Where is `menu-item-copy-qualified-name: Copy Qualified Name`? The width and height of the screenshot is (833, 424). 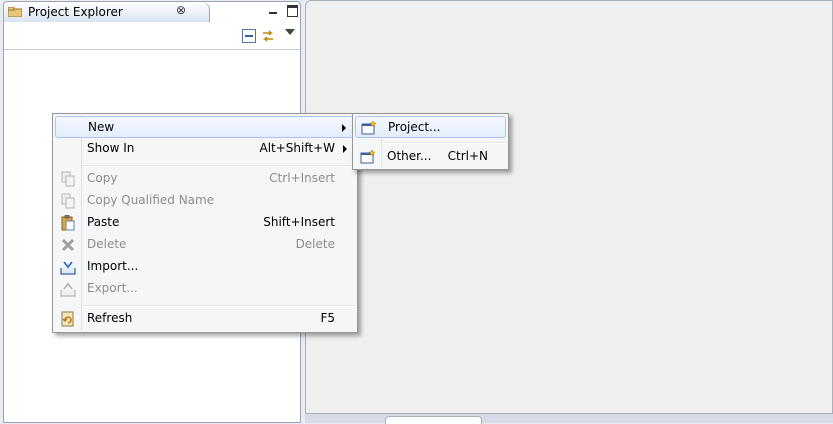
menu-item-copy-qualified-name: Copy Qualified Name is located at coordinates (205, 201).